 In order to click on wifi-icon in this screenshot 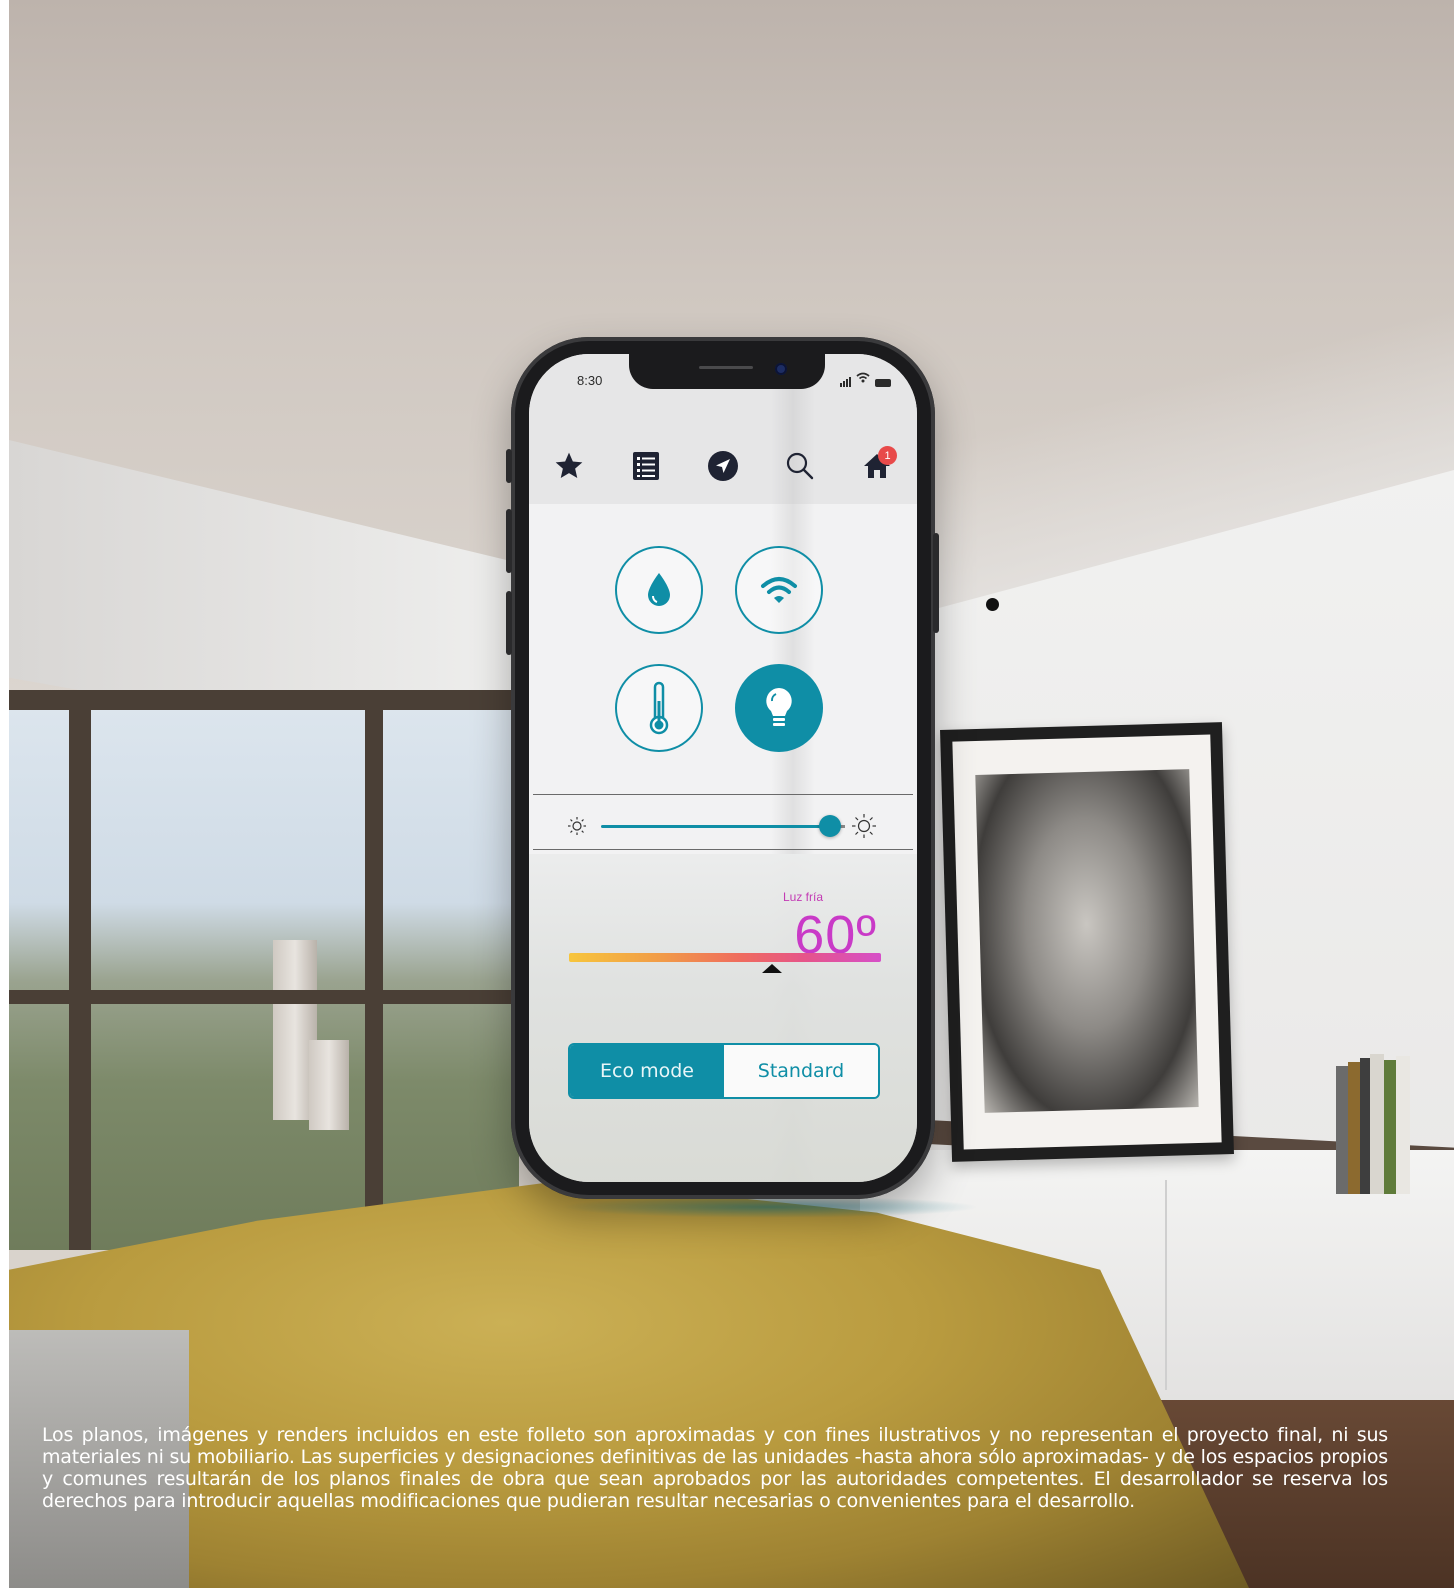, I will do `click(779, 590)`.